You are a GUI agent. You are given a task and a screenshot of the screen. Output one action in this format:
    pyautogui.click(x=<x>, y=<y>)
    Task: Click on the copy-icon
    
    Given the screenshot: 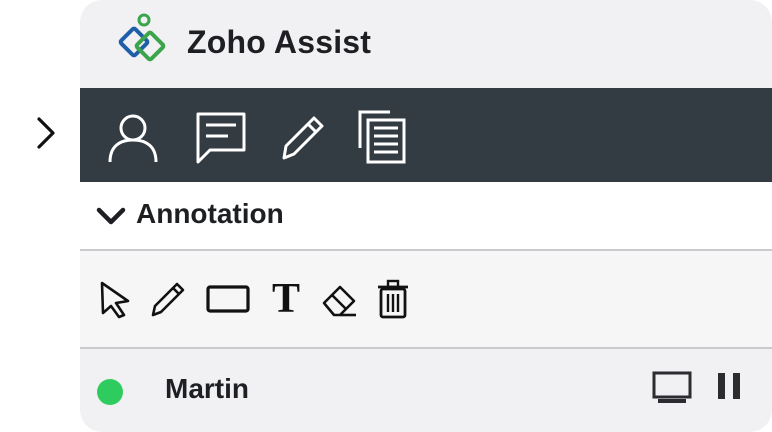 What is the action you would take?
    pyautogui.click(x=381, y=137)
    